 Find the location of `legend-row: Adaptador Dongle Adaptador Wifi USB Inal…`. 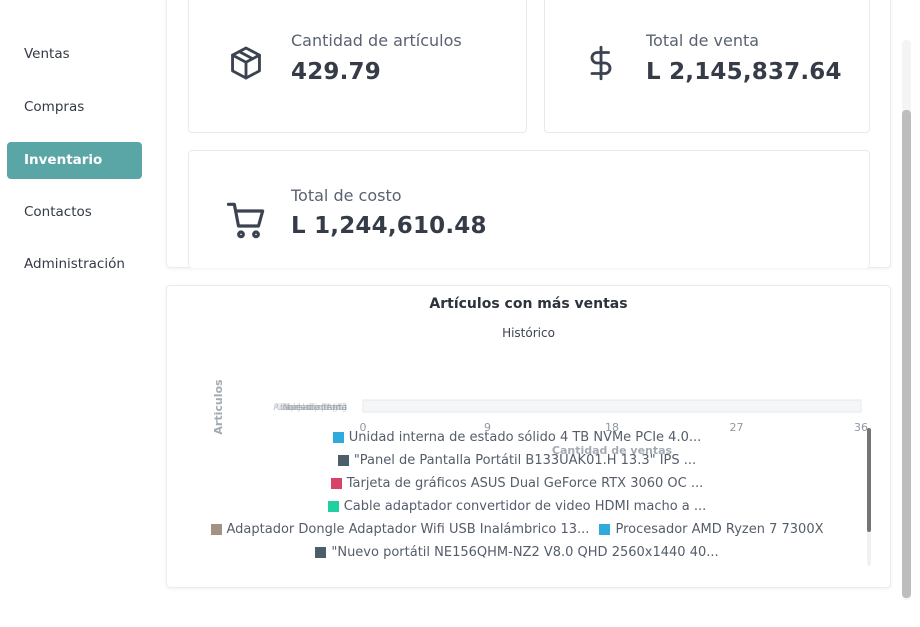

legend-row: Adaptador Dongle Adaptador Wifi USB Inal… is located at coordinates (517, 529).